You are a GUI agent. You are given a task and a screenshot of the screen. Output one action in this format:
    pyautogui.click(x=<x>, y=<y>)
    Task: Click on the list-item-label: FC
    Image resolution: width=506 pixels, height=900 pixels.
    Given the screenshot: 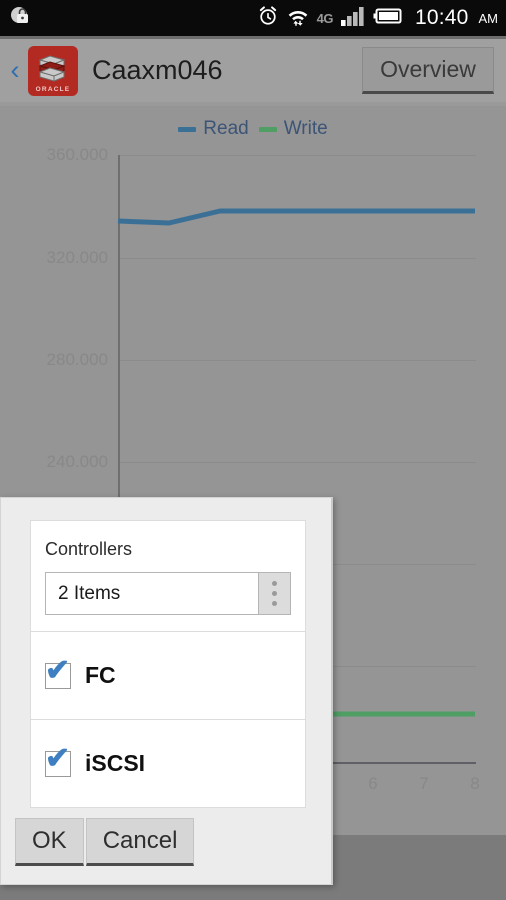 What is the action you would take?
    pyautogui.click(x=100, y=675)
    